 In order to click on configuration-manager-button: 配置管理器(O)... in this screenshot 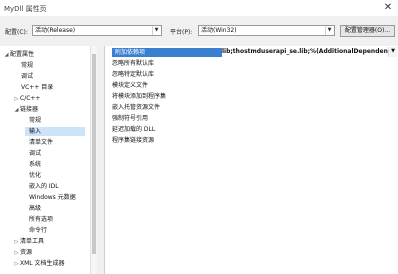, I will do `click(367, 31)`.